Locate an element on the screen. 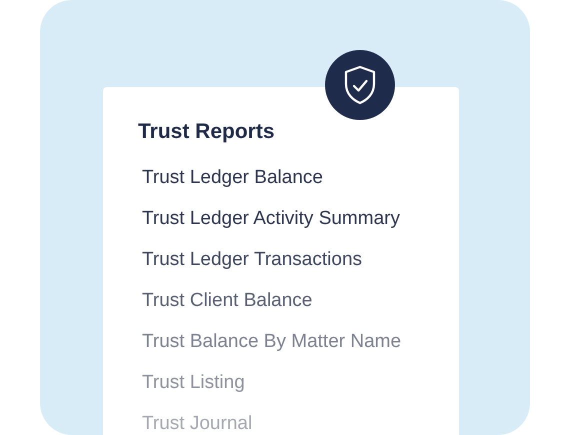 Image resolution: width=562 pixels, height=435 pixels. shield-check-icon is located at coordinates (360, 85).